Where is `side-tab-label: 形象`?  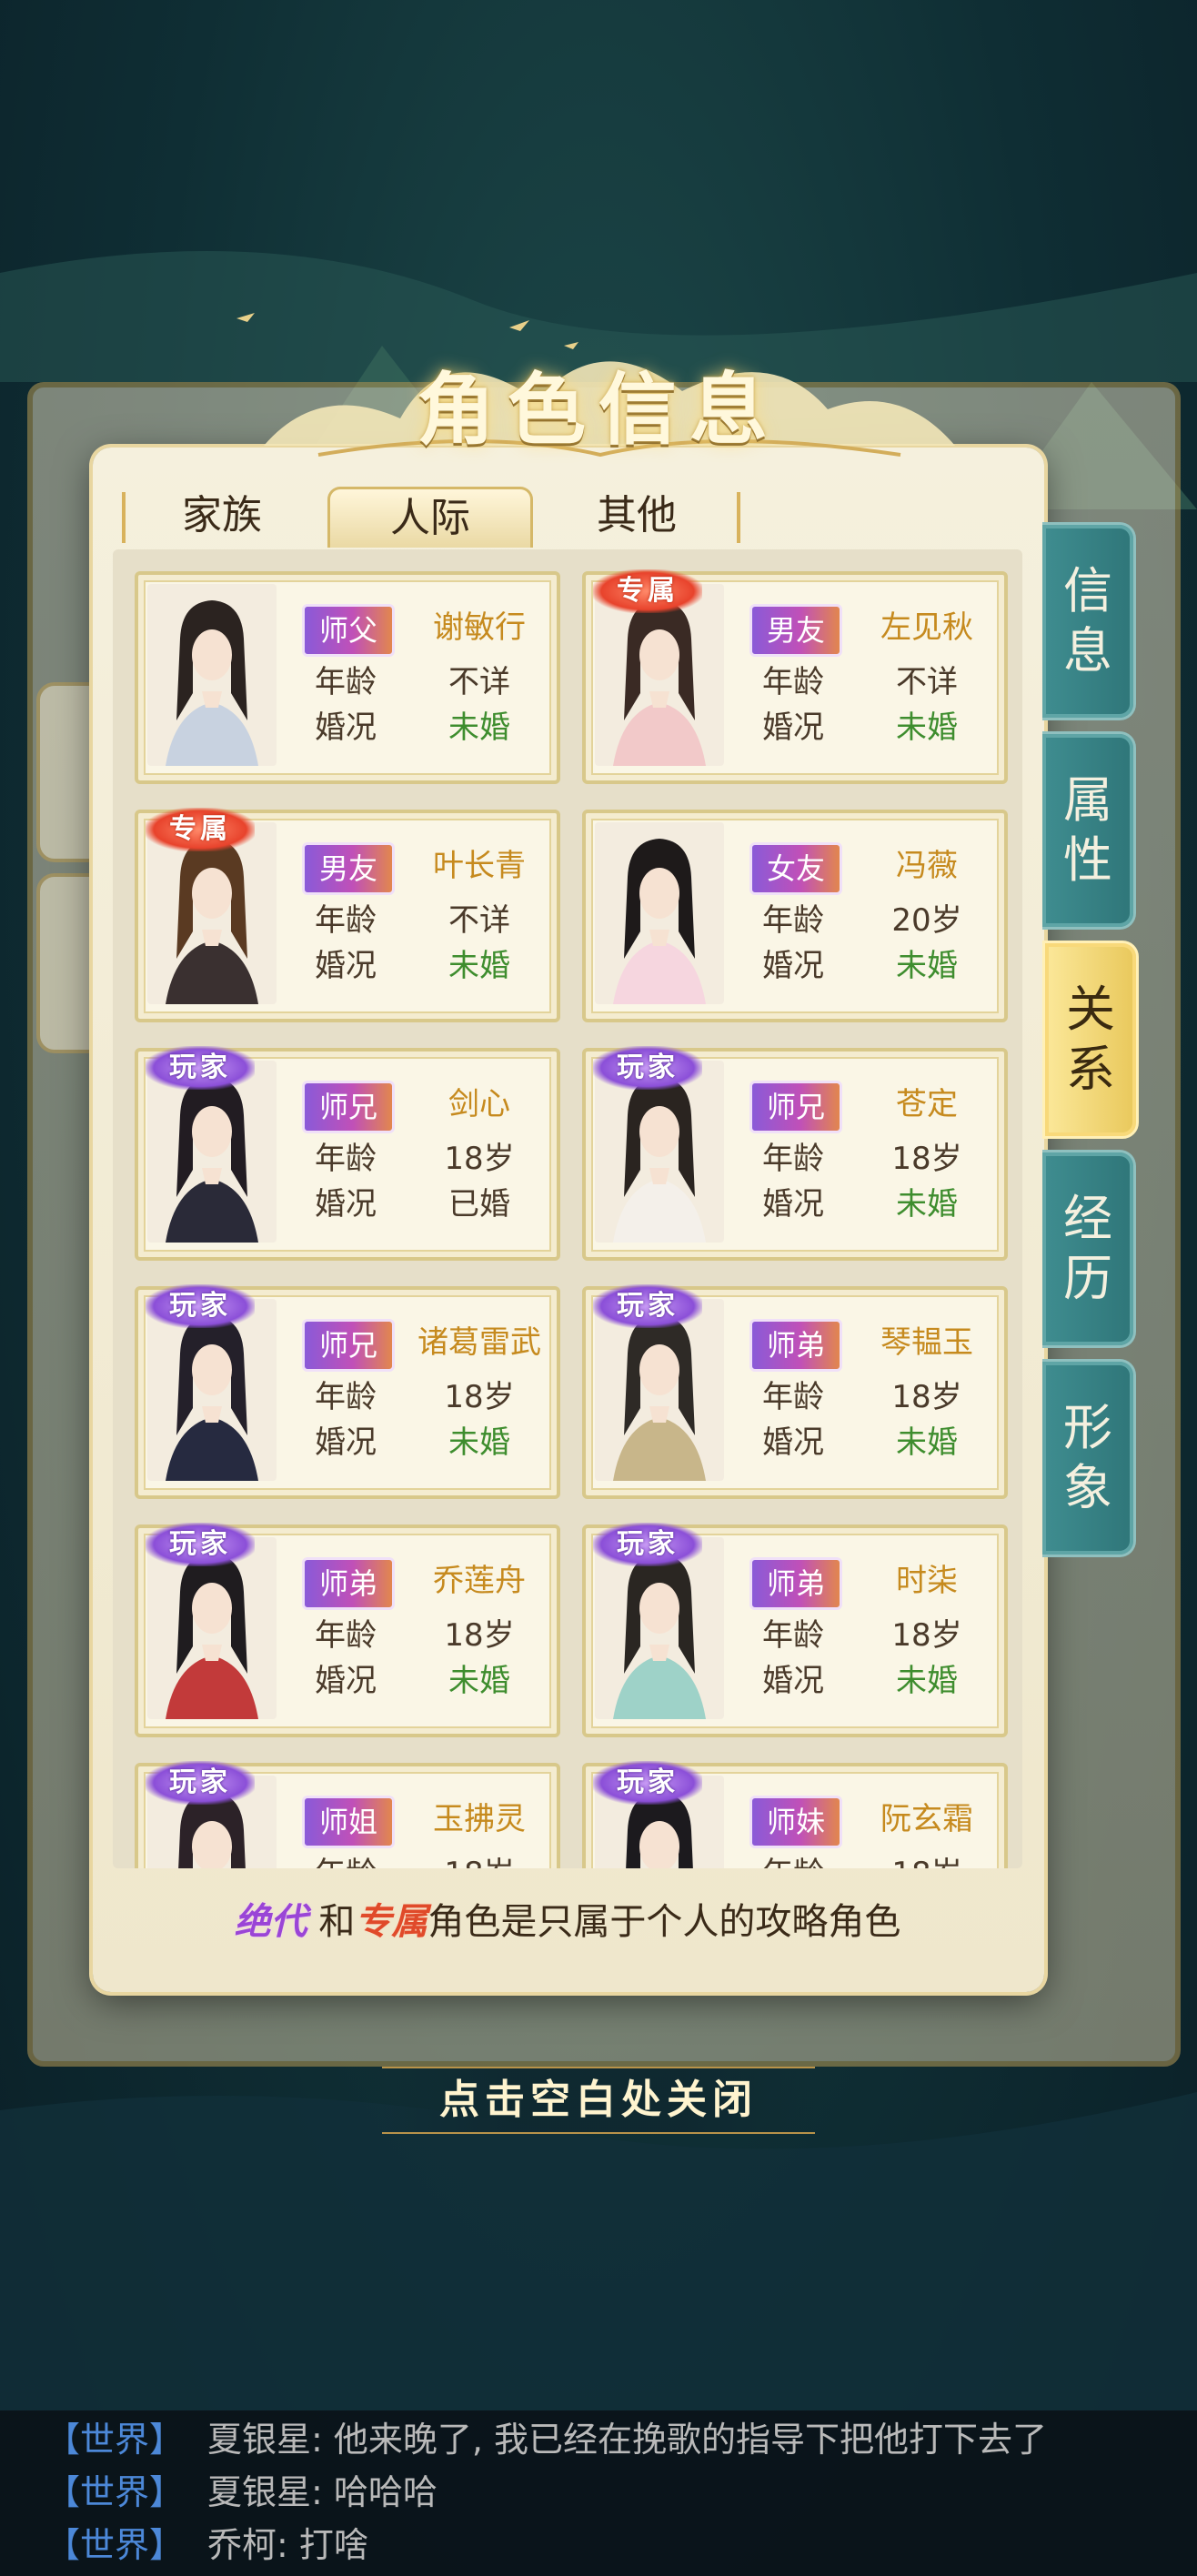 side-tab-label: 形象 is located at coordinates (1087, 1457).